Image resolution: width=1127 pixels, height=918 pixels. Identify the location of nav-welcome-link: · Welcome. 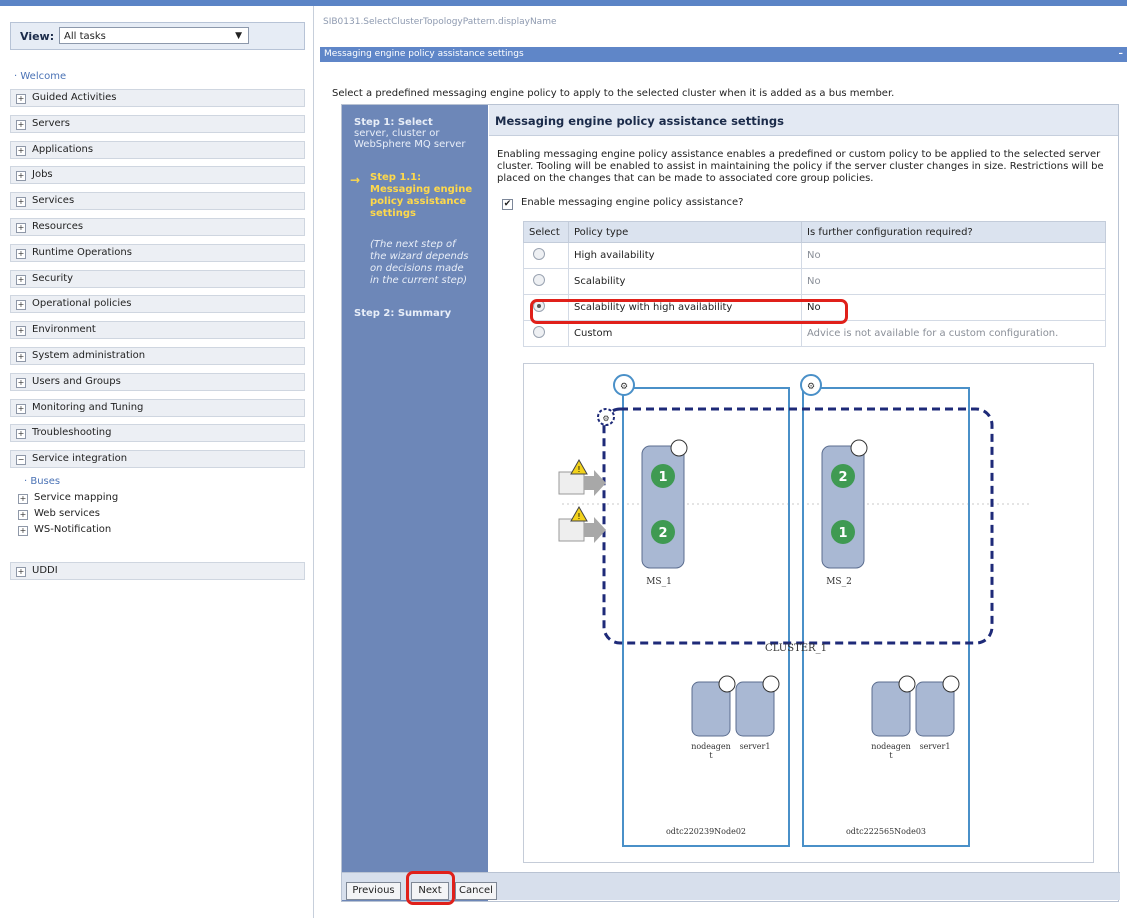
(40, 76).